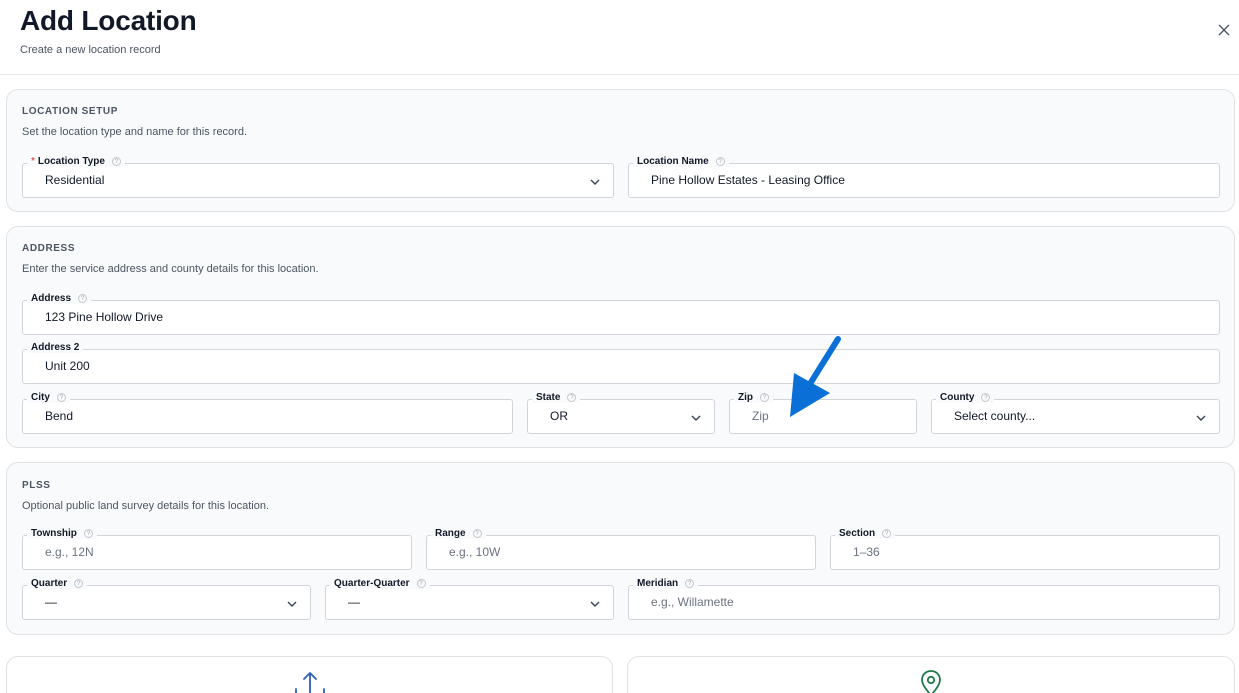 The width and height of the screenshot is (1239, 693). I want to click on city-label: City ?, so click(48, 397).